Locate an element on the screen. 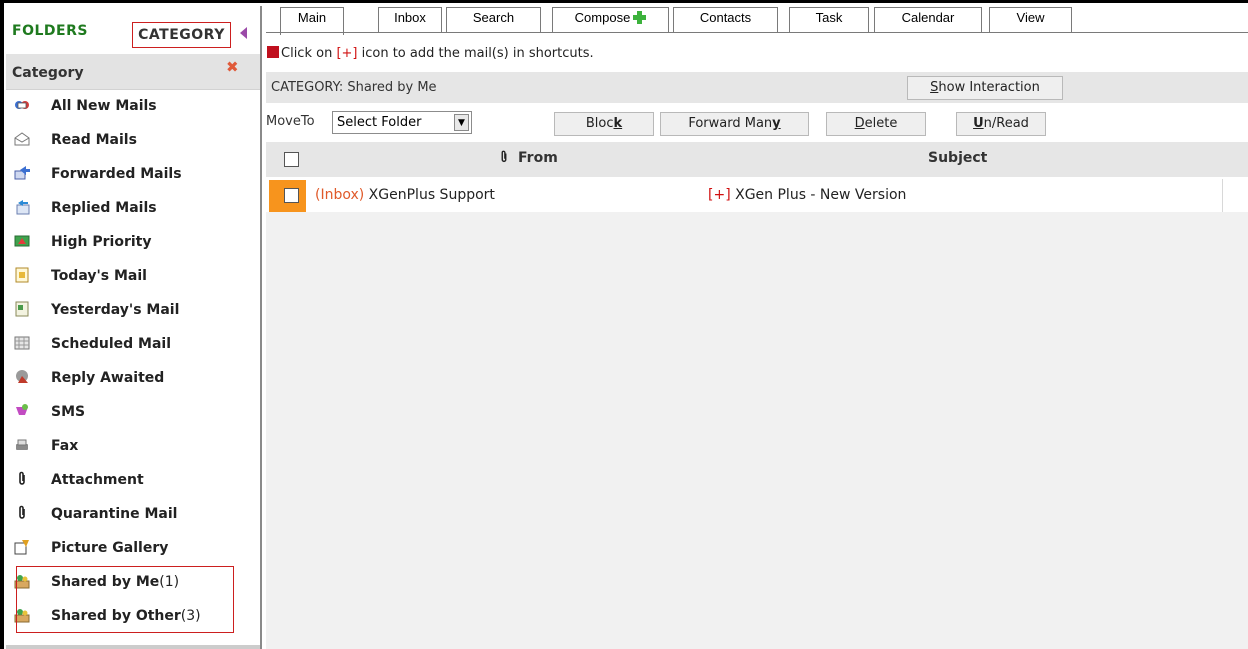 The image size is (1248, 649). tab-calendar: Calendar is located at coordinates (928, 20).